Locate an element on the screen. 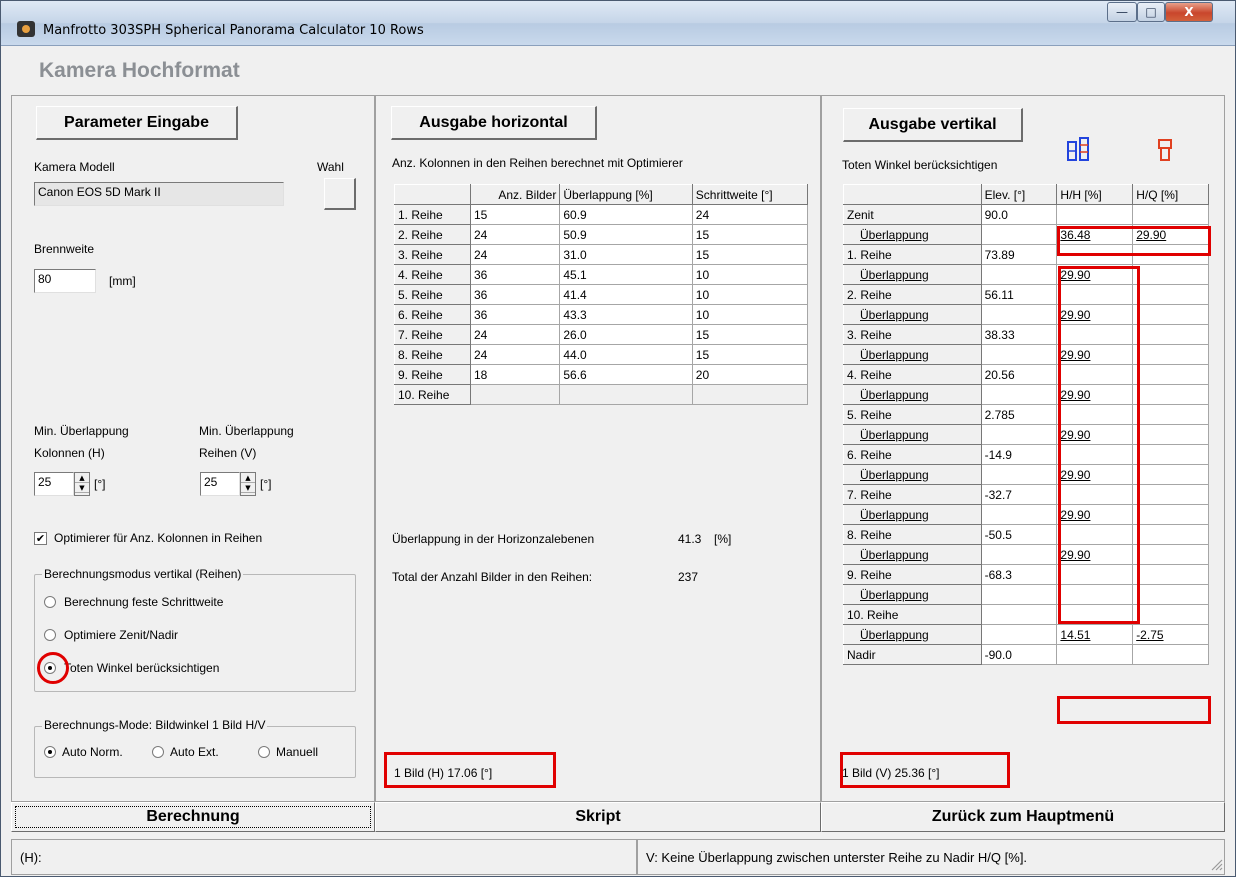 This screenshot has width=1236, height=877. script-button: Skript is located at coordinates (598, 817).